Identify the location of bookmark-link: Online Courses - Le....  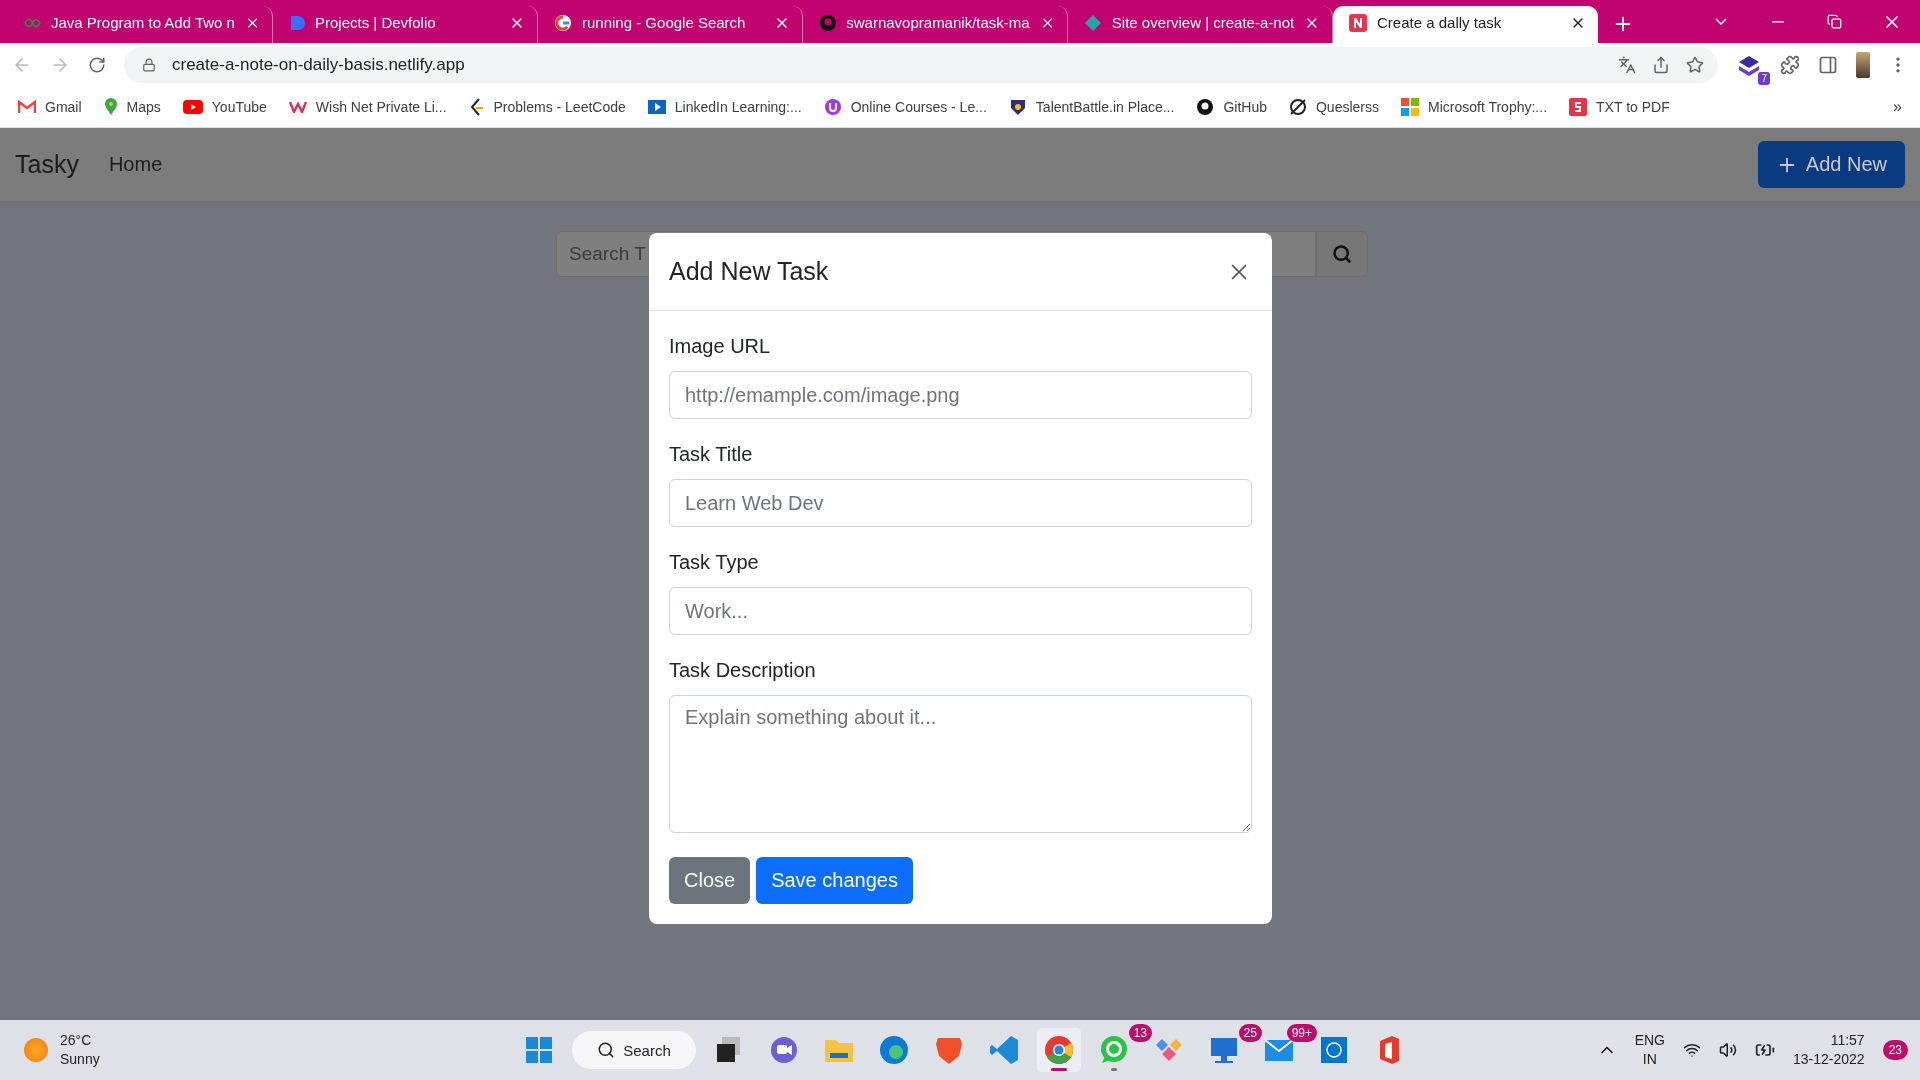
(905, 107).